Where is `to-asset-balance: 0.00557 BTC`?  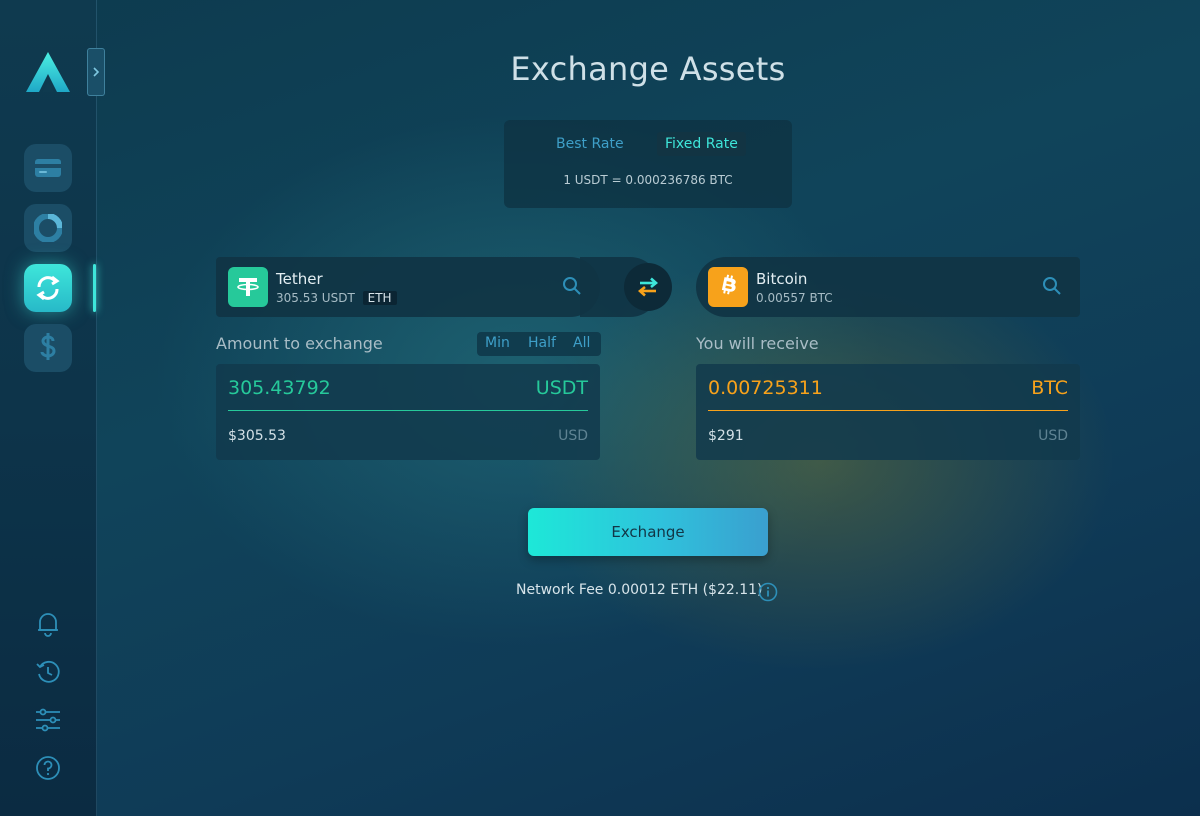 to-asset-balance: 0.00557 BTC is located at coordinates (794, 298).